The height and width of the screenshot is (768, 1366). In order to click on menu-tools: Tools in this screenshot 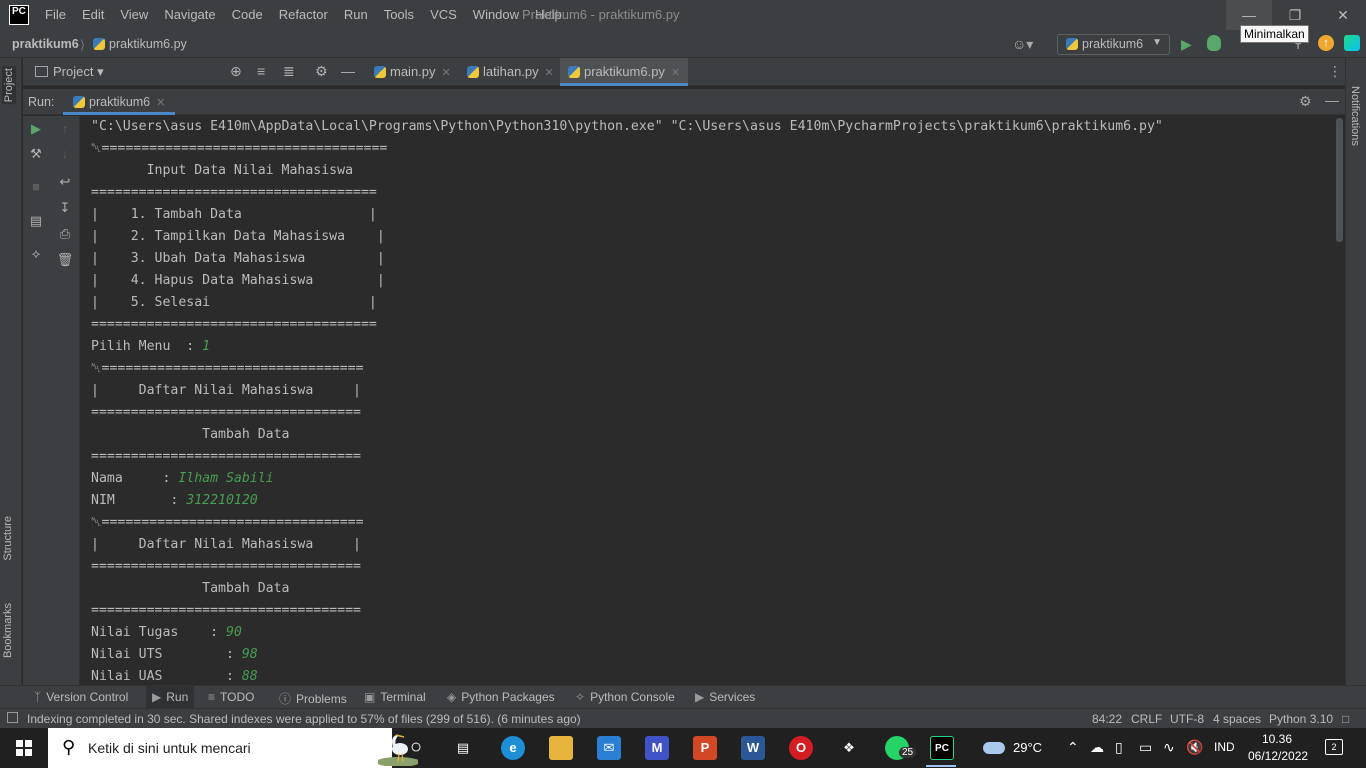, I will do `click(399, 14)`.